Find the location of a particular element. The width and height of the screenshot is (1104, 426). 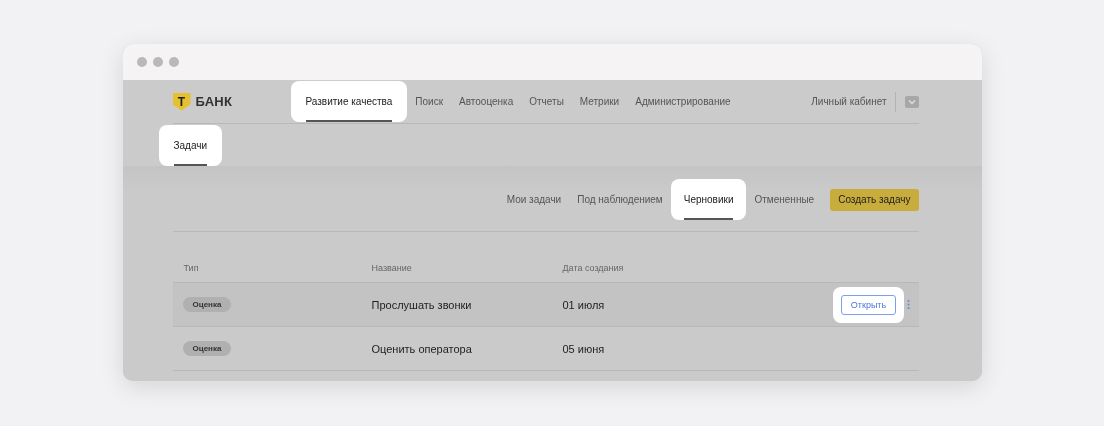

table-row: Оценка Оценить оператора 05 июня is located at coordinates (545, 349).